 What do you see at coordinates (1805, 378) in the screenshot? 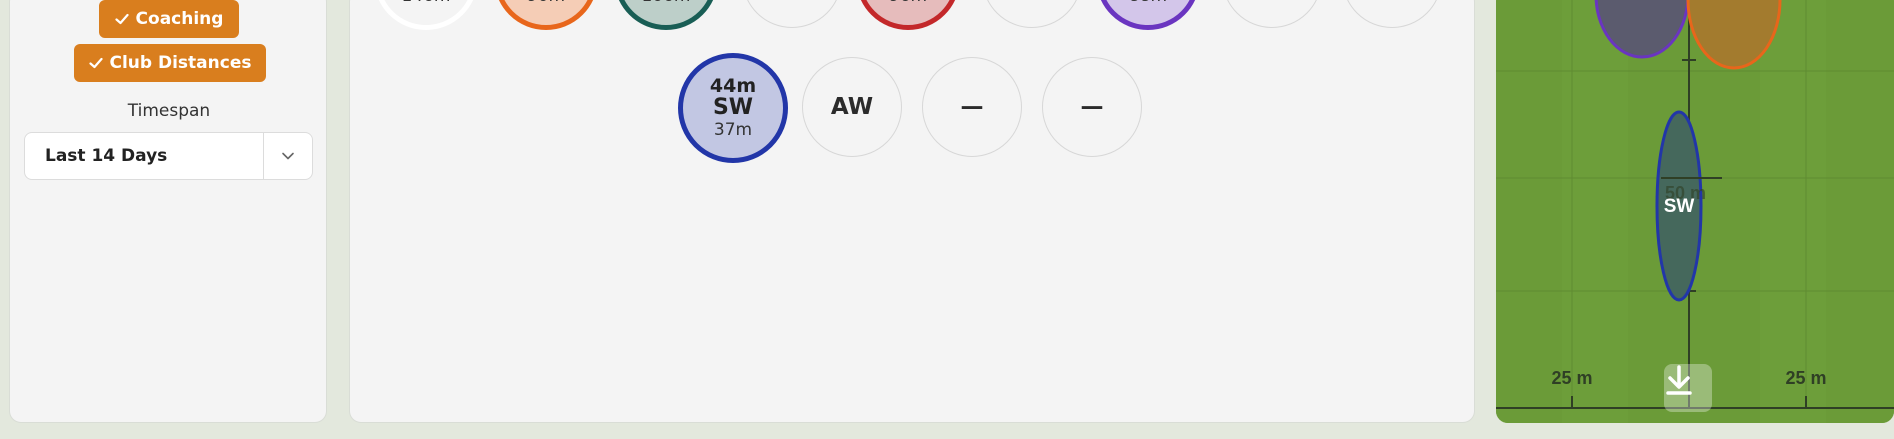
I see `right-distance-marker: 25 m` at bounding box center [1805, 378].